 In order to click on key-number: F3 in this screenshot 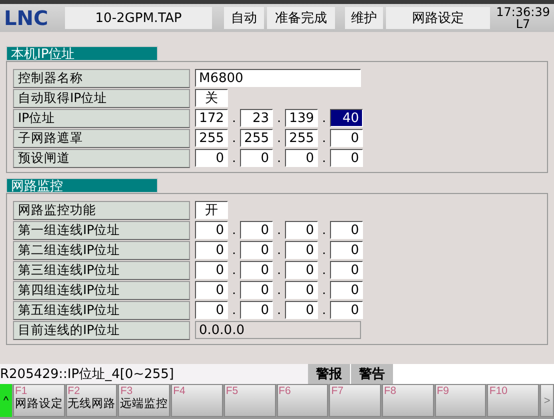, I will do `click(126, 391)`.